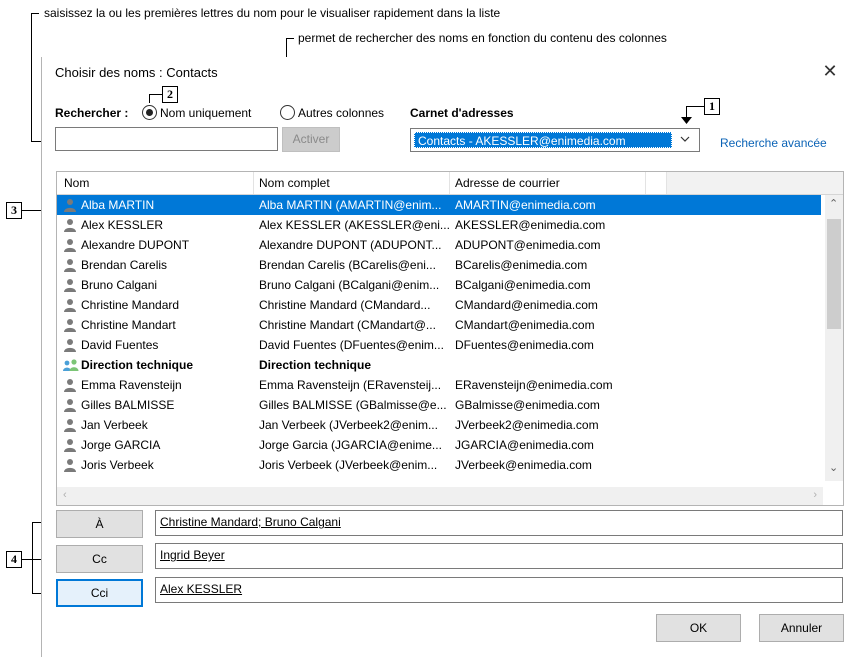 The width and height of the screenshot is (844, 657). I want to click on arrow-down-icon, so click(686, 120).